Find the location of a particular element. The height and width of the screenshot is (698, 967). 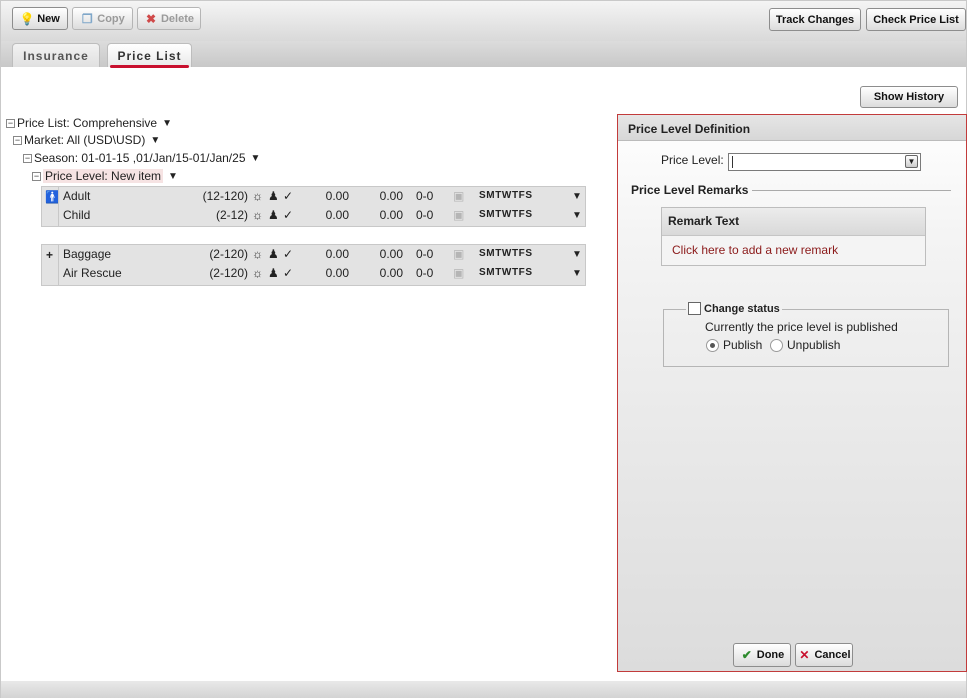

unpublish-option: Unpublish is located at coordinates (805, 345).